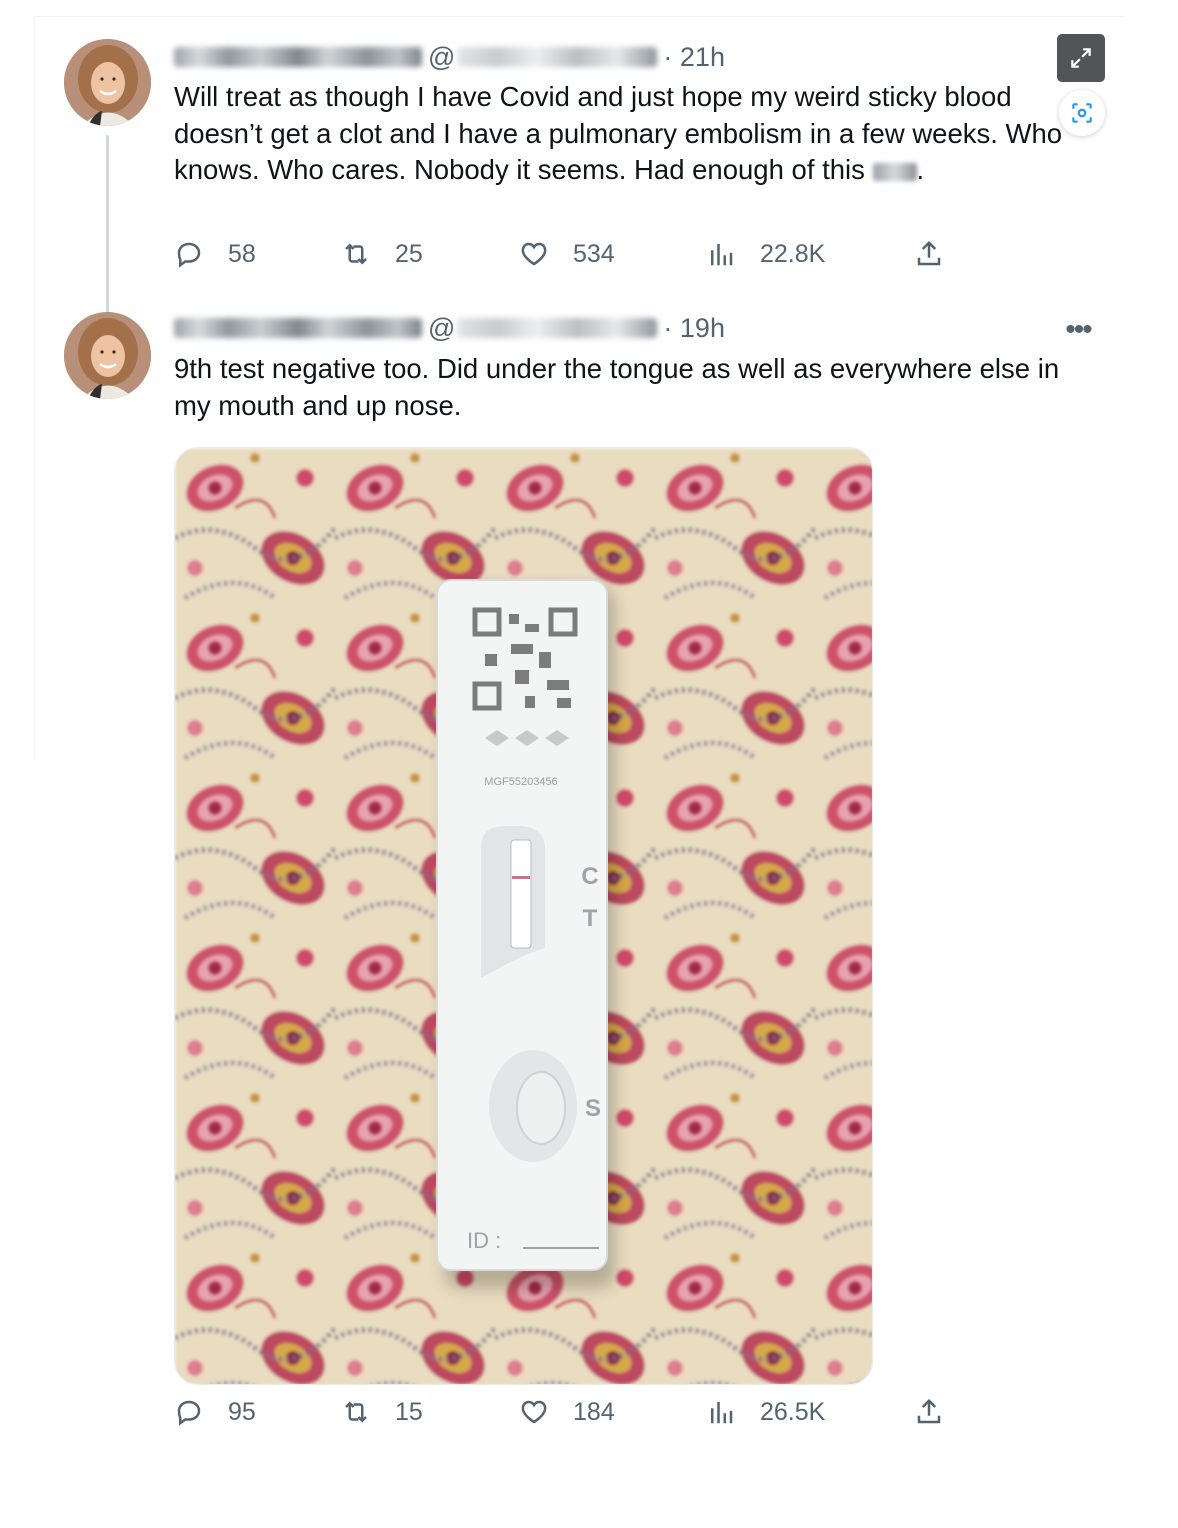  Describe the element at coordinates (242, 1411) in the screenshot. I see `reply-count: 95` at that location.